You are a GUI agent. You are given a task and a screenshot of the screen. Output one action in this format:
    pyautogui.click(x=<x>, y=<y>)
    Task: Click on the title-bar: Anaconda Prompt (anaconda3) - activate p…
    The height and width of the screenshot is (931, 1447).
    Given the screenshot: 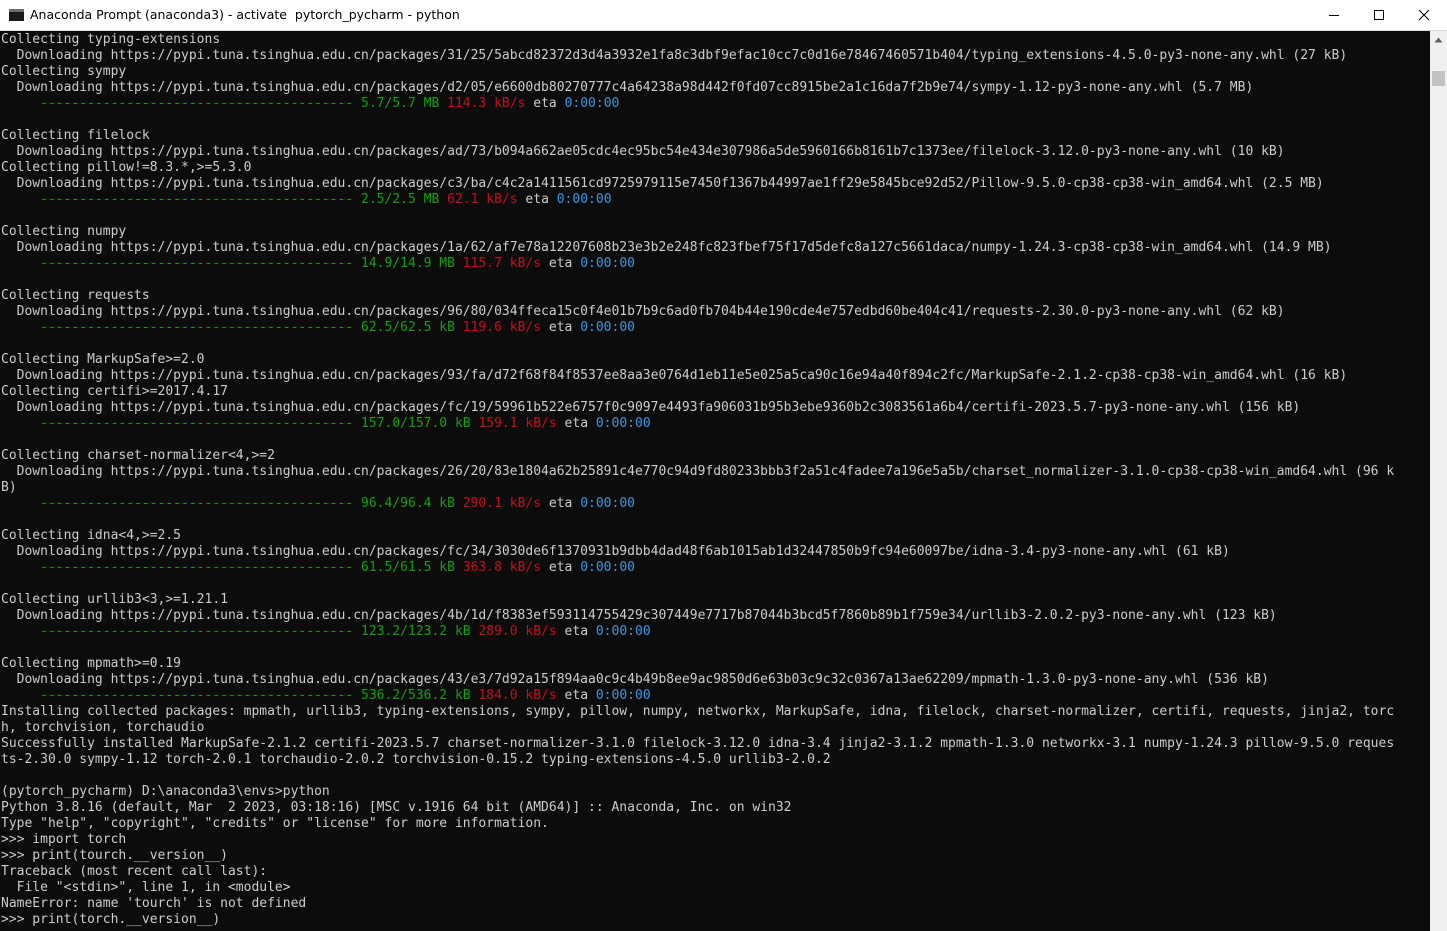 What is the action you would take?
    pyautogui.click(x=723, y=15)
    